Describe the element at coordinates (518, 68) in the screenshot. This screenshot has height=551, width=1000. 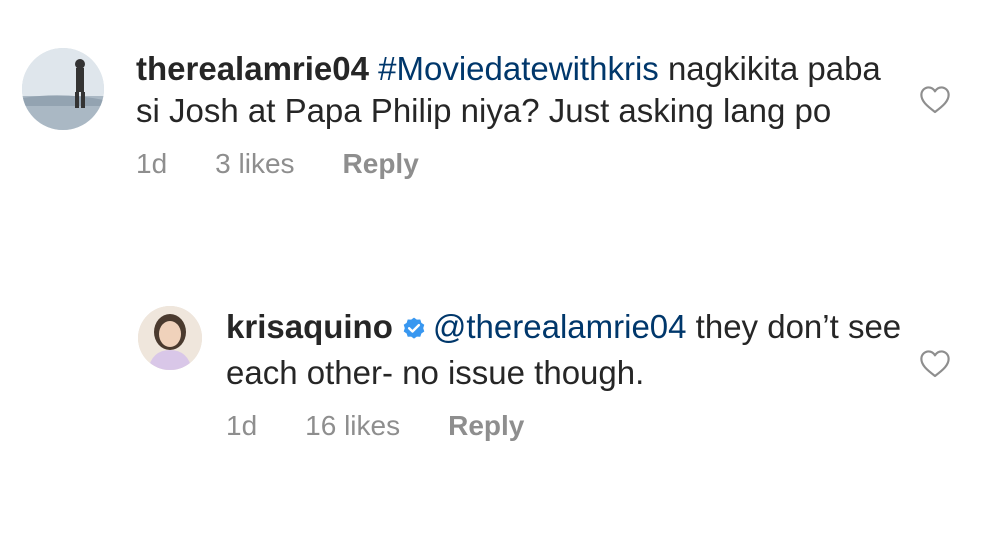
I see `hashtag-link: #Moviedatewithkris` at that location.